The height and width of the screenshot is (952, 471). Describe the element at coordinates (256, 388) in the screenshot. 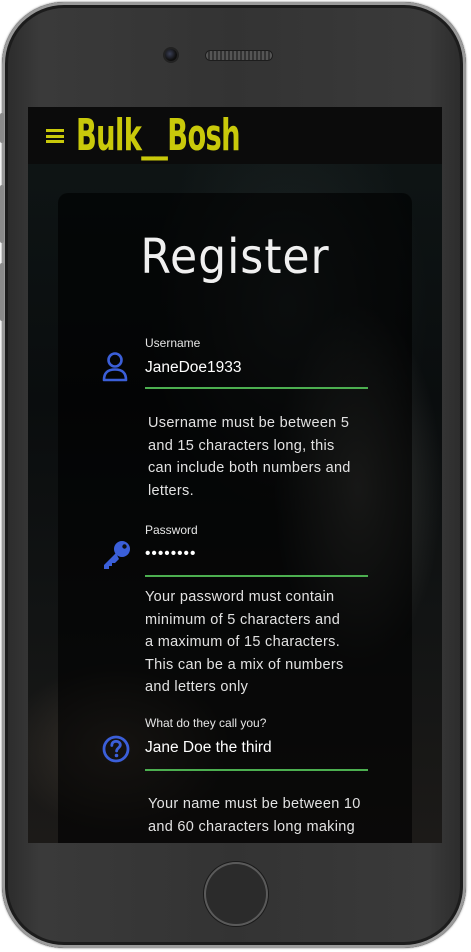

I see `username-underline` at that location.